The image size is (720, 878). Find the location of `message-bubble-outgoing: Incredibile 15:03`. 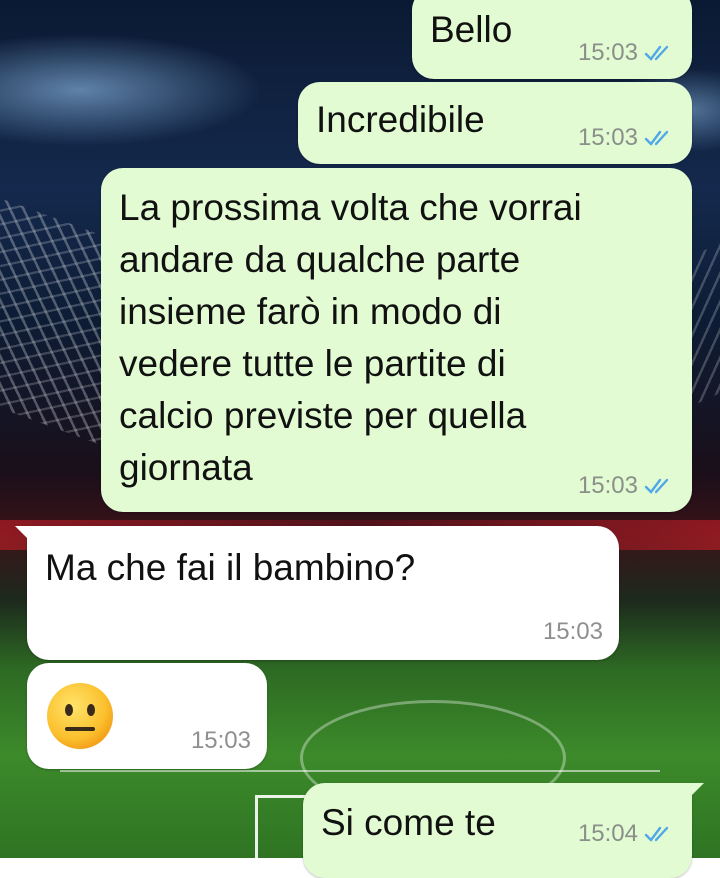

message-bubble-outgoing: Incredibile 15:03 is located at coordinates (495, 123).